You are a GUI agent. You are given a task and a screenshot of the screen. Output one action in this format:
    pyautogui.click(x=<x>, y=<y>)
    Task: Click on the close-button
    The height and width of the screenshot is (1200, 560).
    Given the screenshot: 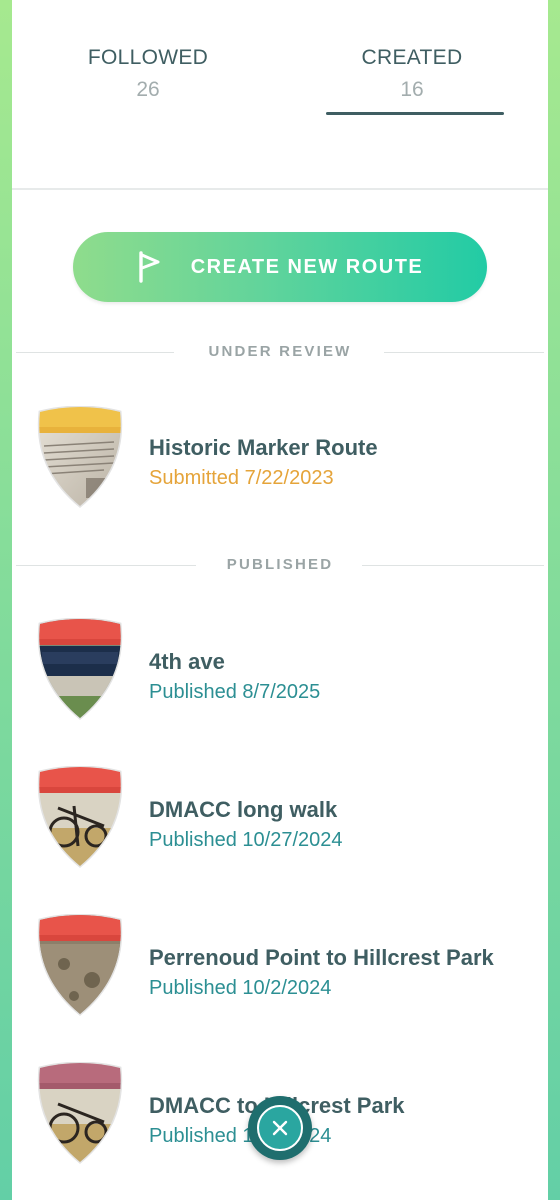 What is the action you would take?
    pyautogui.click(x=280, y=1128)
    